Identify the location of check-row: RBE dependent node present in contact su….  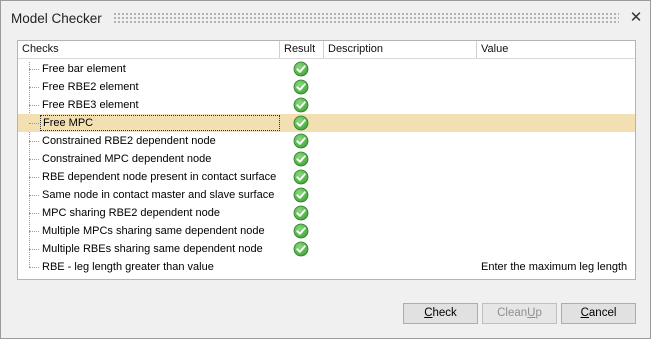
(326, 177).